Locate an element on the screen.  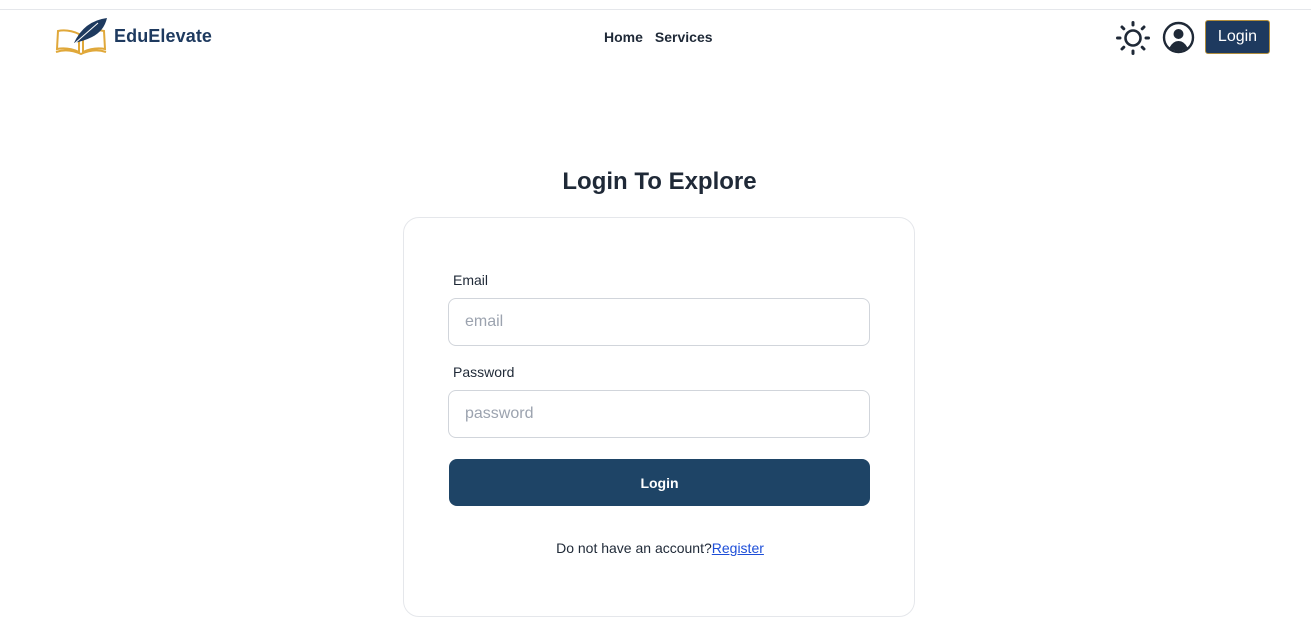
email-input is located at coordinates (659, 322).